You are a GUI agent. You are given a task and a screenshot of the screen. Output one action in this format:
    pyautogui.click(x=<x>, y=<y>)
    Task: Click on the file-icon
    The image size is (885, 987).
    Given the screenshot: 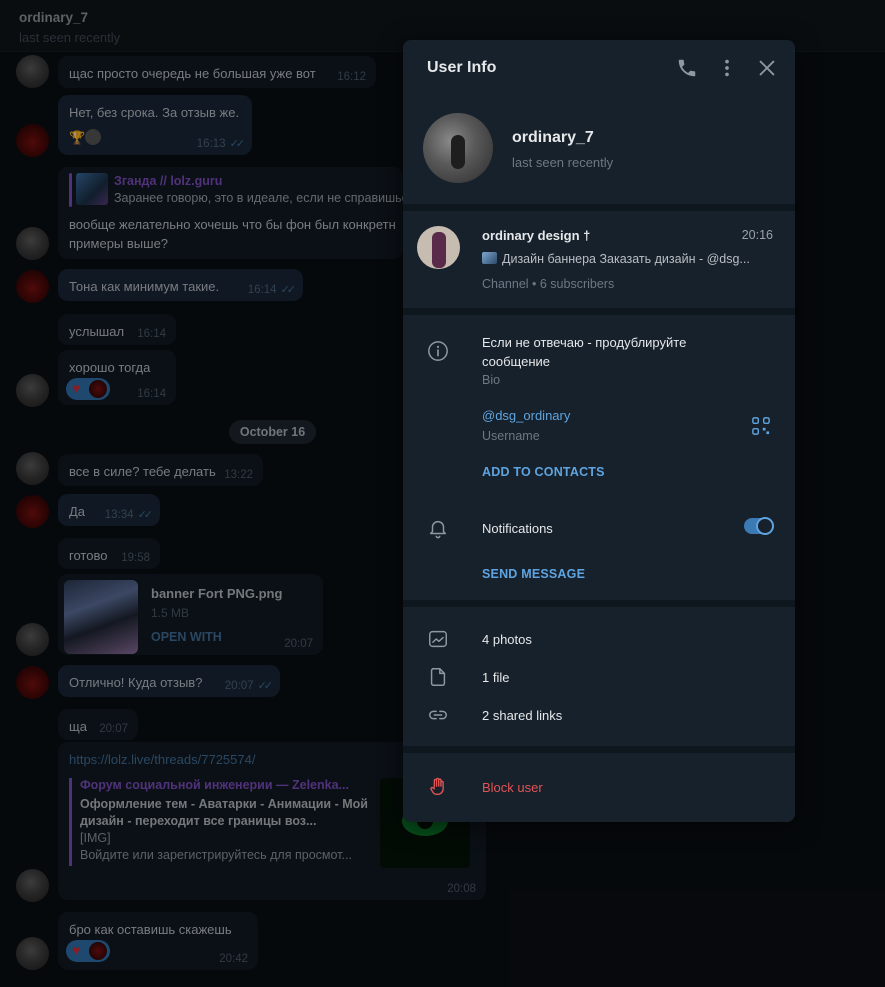 What is the action you would take?
    pyautogui.click(x=438, y=677)
    